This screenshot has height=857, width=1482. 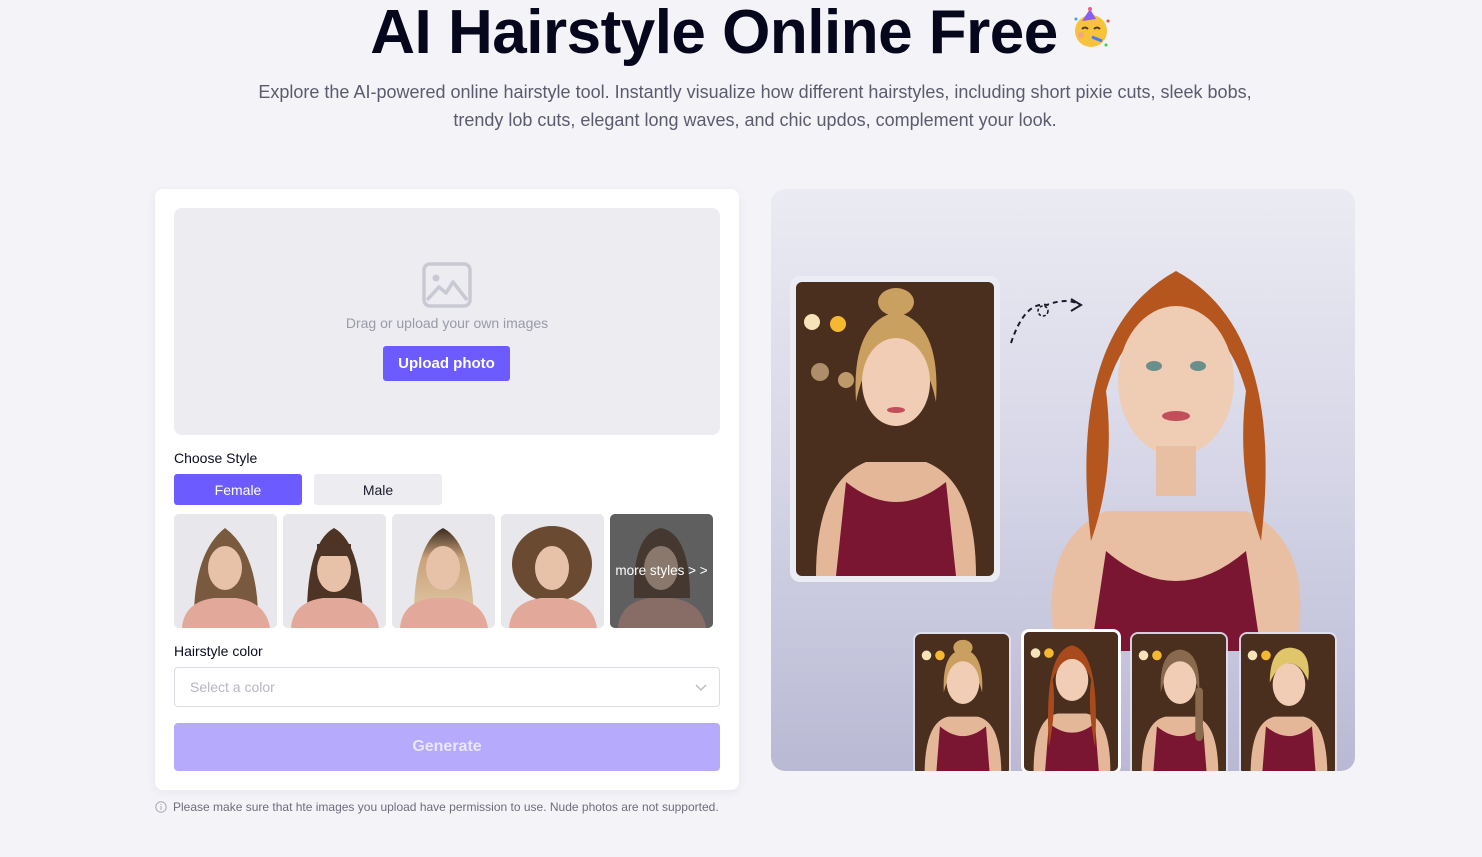 I want to click on page-title-text: AI Hairstyle Online Free, so click(x=714, y=33).